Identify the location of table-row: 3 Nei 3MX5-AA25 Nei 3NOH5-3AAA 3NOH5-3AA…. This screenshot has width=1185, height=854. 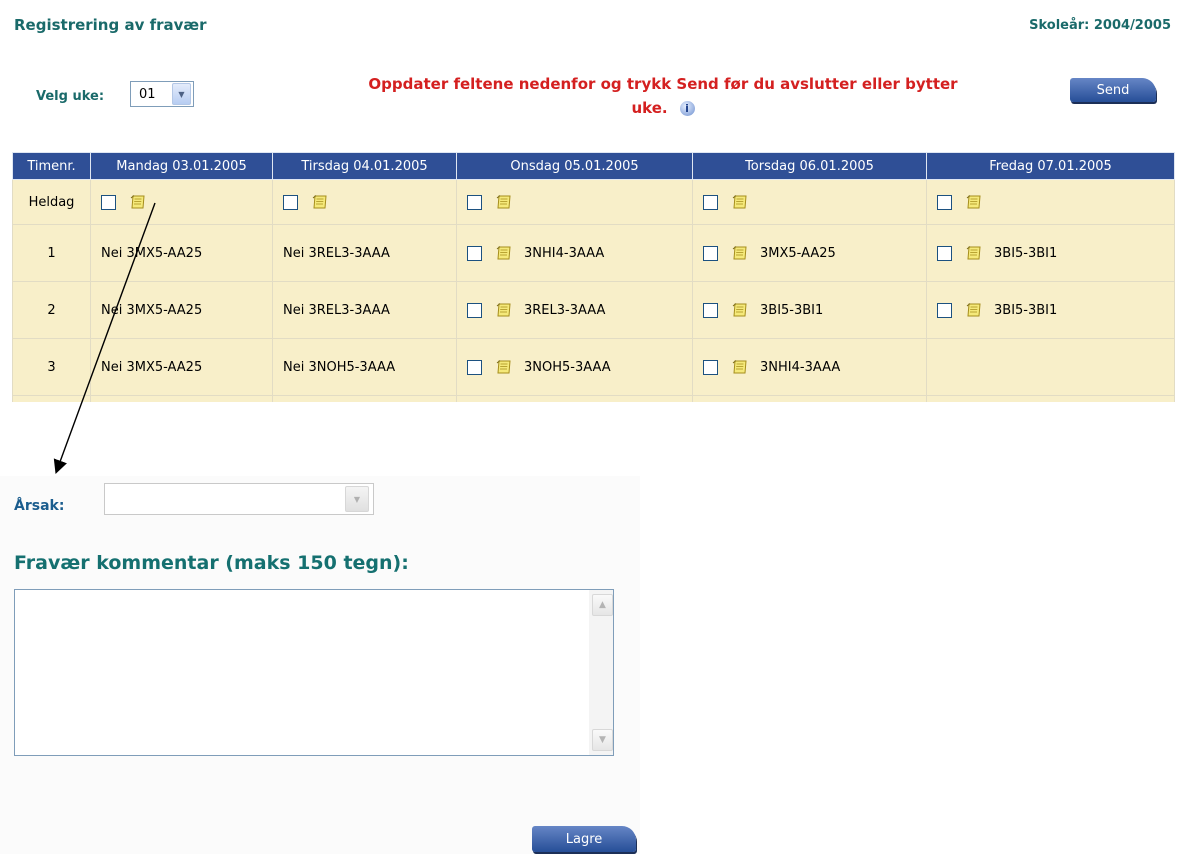
(593, 367).